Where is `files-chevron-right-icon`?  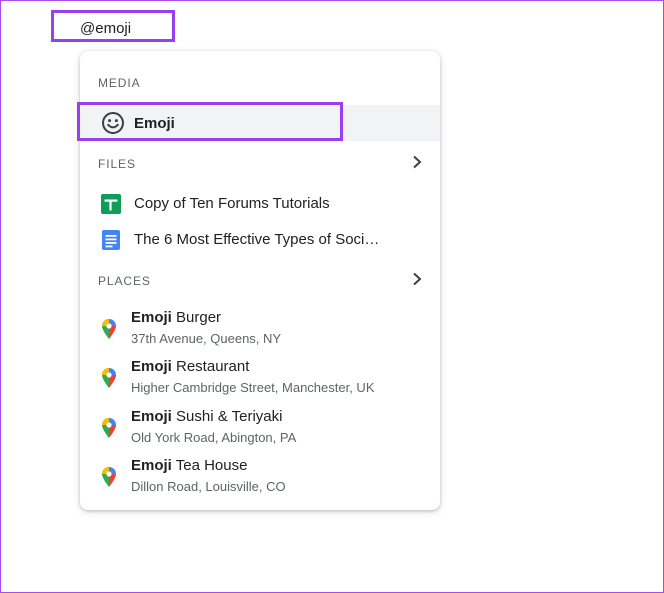
files-chevron-right-icon is located at coordinates (417, 162).